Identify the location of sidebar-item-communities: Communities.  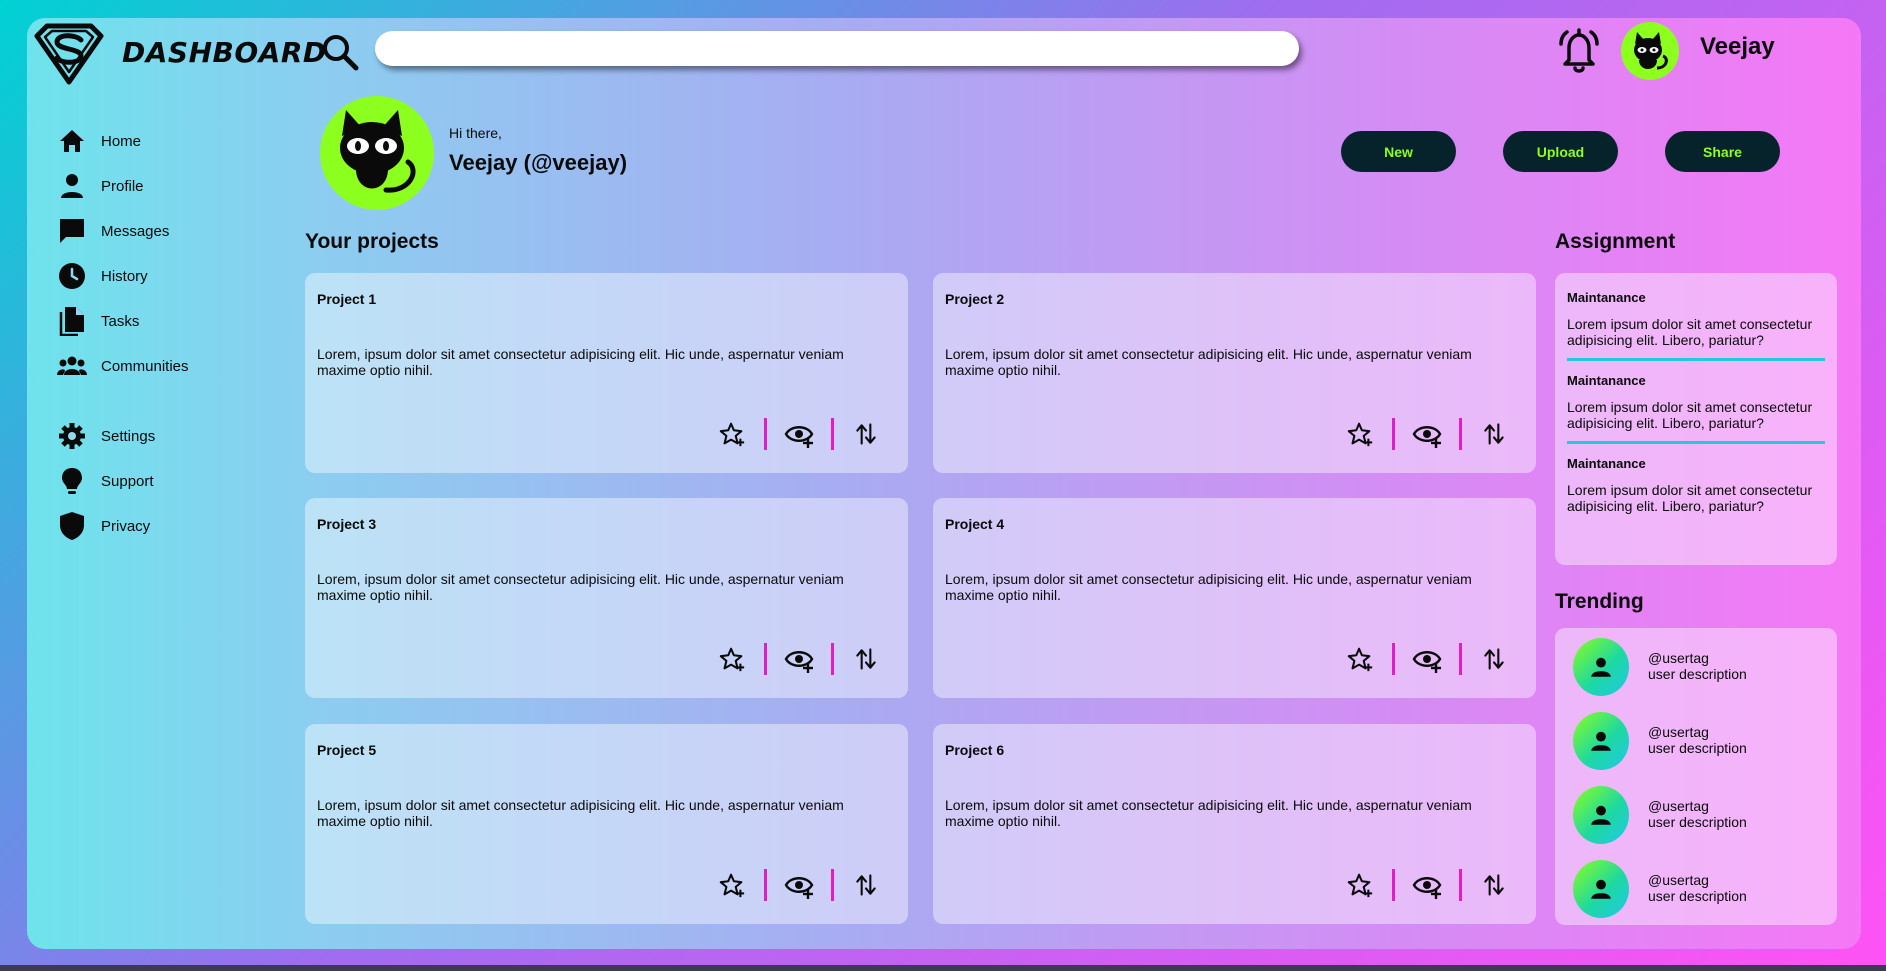
(167, 366).